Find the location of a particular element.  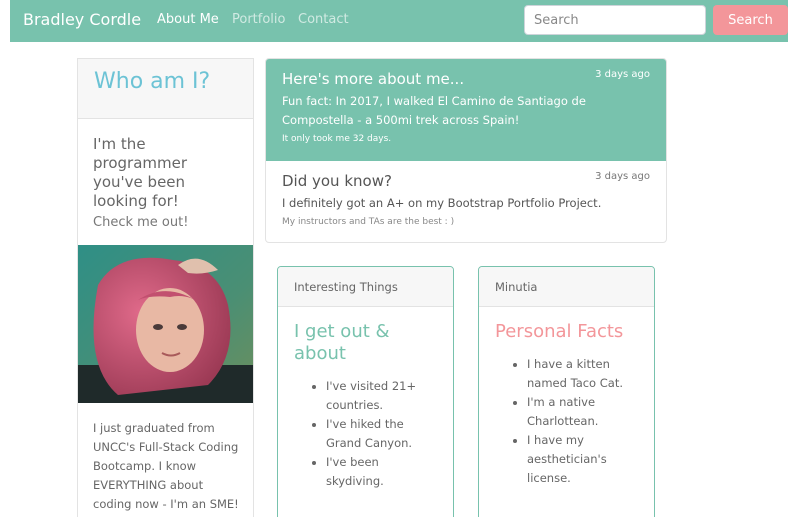

nav-link-contact: Contact is located at coordinates (323, 19).